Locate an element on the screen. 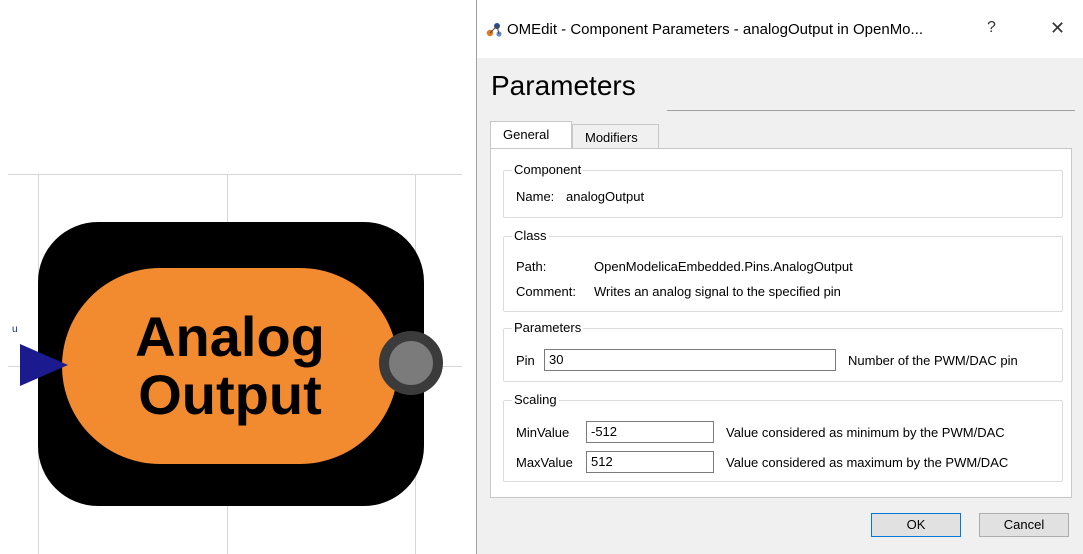 Image resolution: width=1083 pixels, height=554 pixels. output-port-icon is located at coordinates (411, 363).